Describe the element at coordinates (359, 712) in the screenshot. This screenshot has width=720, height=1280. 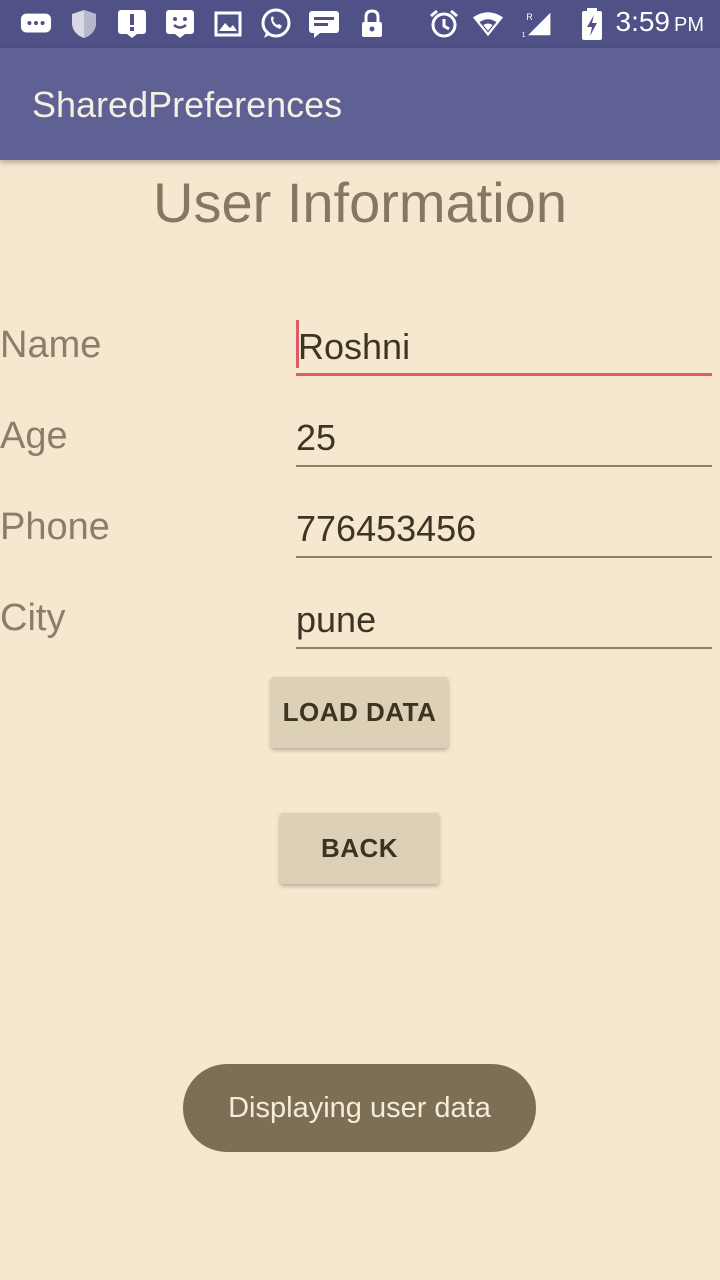
I see `load-data-button: LOAD DATA` at that location.